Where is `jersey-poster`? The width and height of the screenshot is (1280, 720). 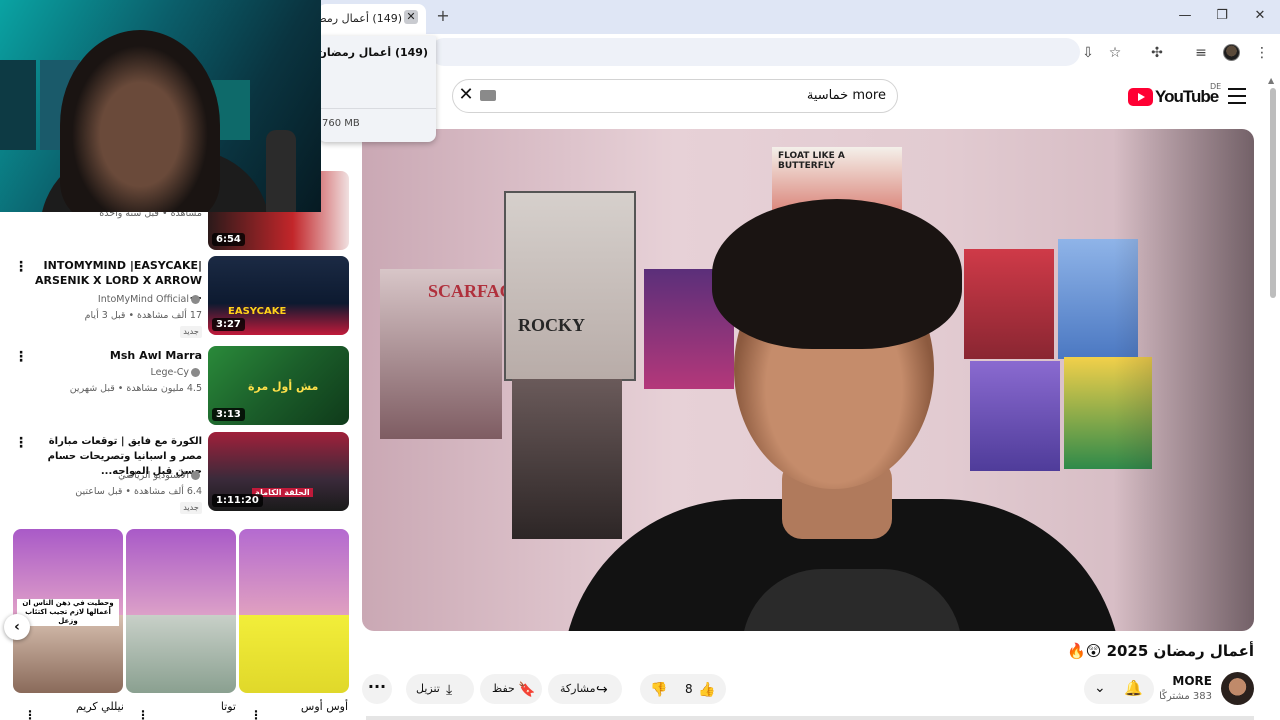
jersey-poster is located at coordinates (1015, 416).